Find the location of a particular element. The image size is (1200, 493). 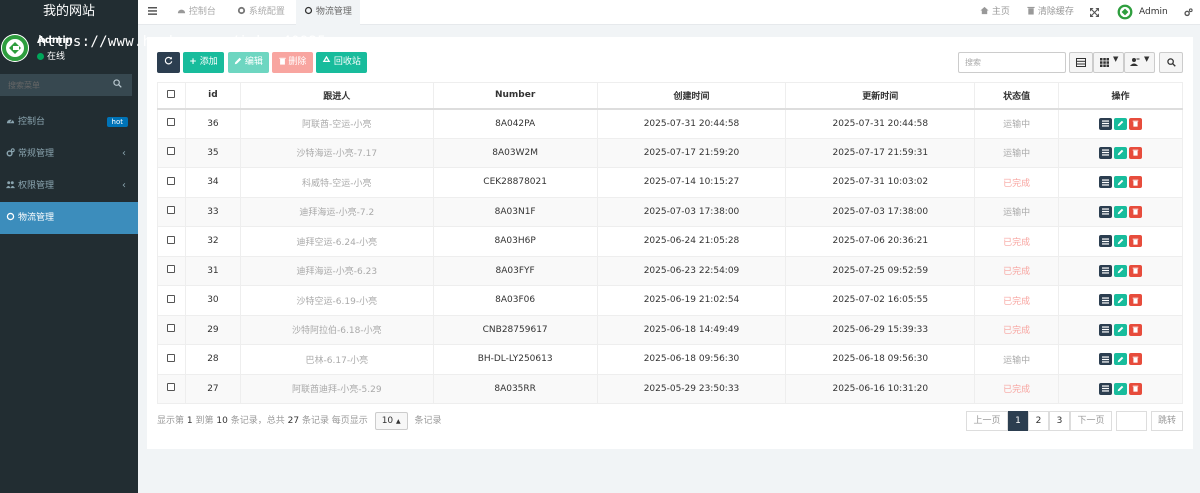

add-button: + 添加 is located at coordinates (203, 62).